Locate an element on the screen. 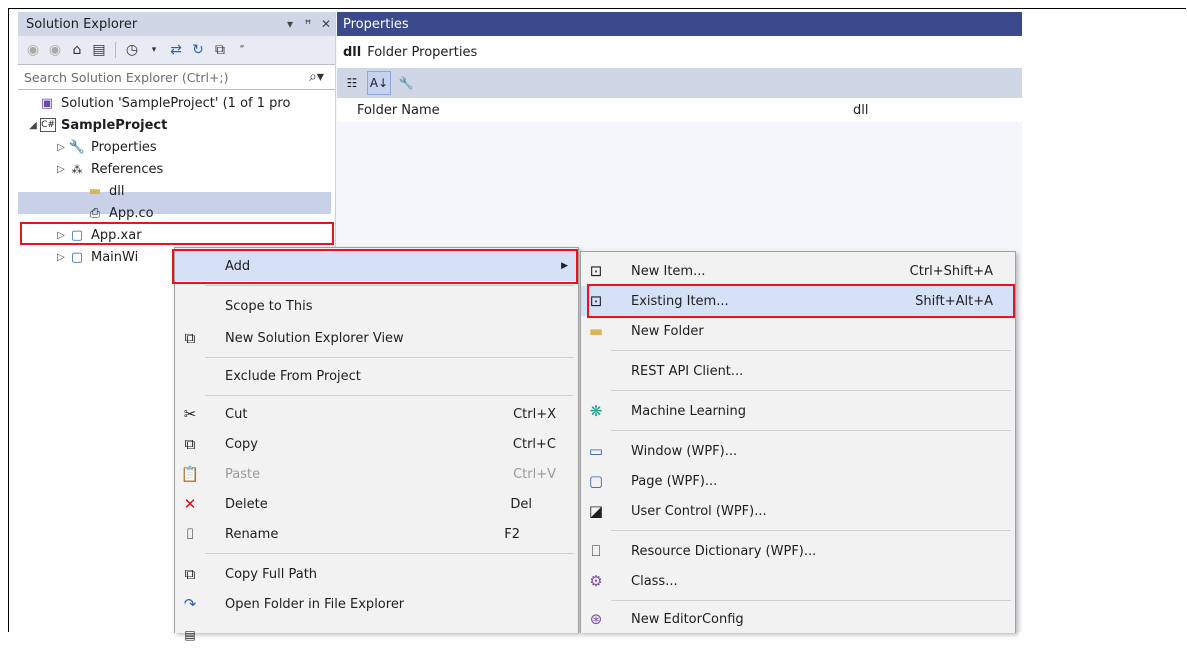 This screenshot has width=1187, height=650. search-solution-explorer-field: Search Solution Explorer (Ctrl+;) ⌕▾ is located at coordinates (176, 77).